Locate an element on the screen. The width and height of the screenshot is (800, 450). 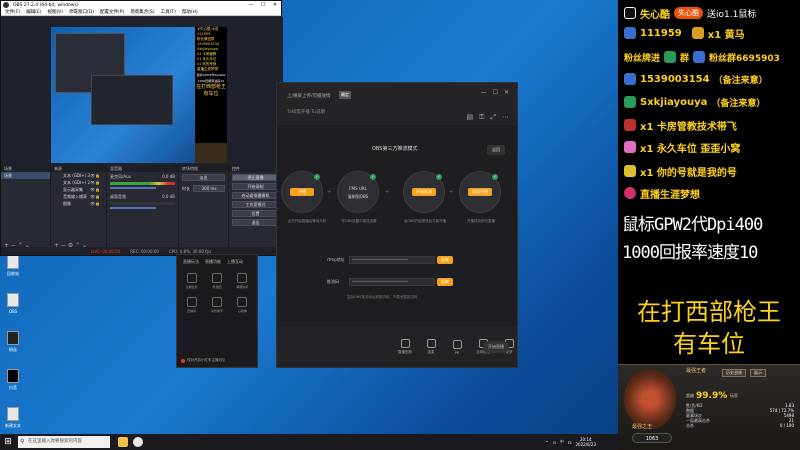
feature-item: 心愿单 is located at coordinates (242, 307).